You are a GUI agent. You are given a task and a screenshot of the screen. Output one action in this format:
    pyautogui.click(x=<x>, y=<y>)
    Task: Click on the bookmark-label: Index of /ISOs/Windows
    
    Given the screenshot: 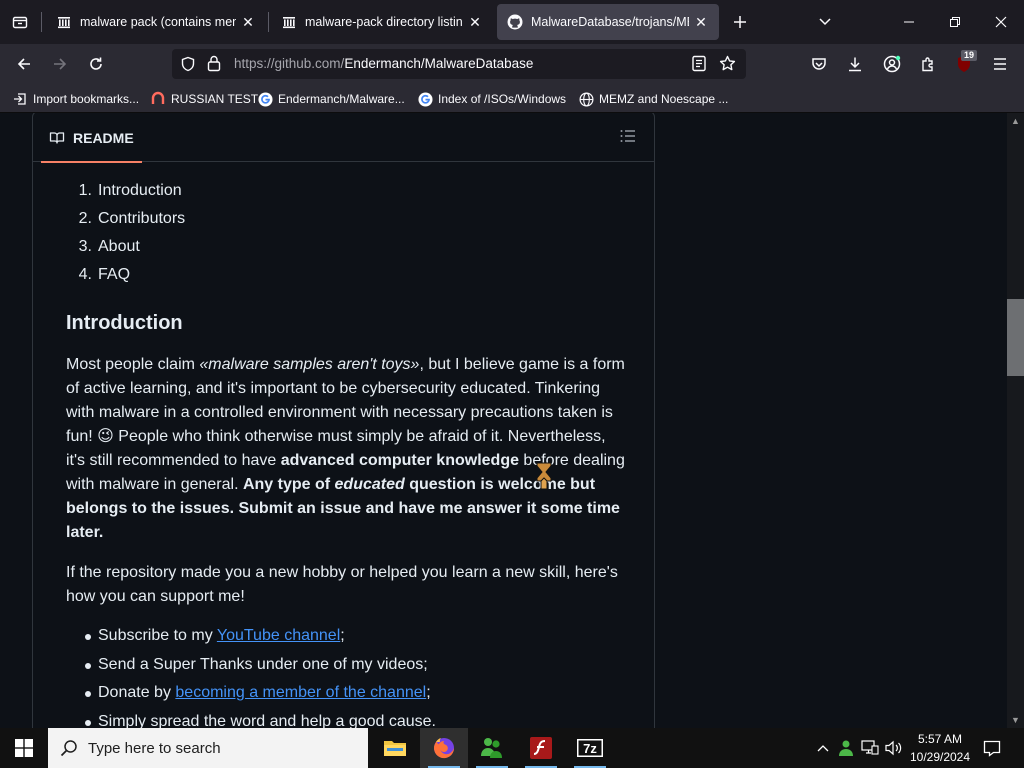 What is the action you would take?
    pyautogui.click(x=502, y=99)
    